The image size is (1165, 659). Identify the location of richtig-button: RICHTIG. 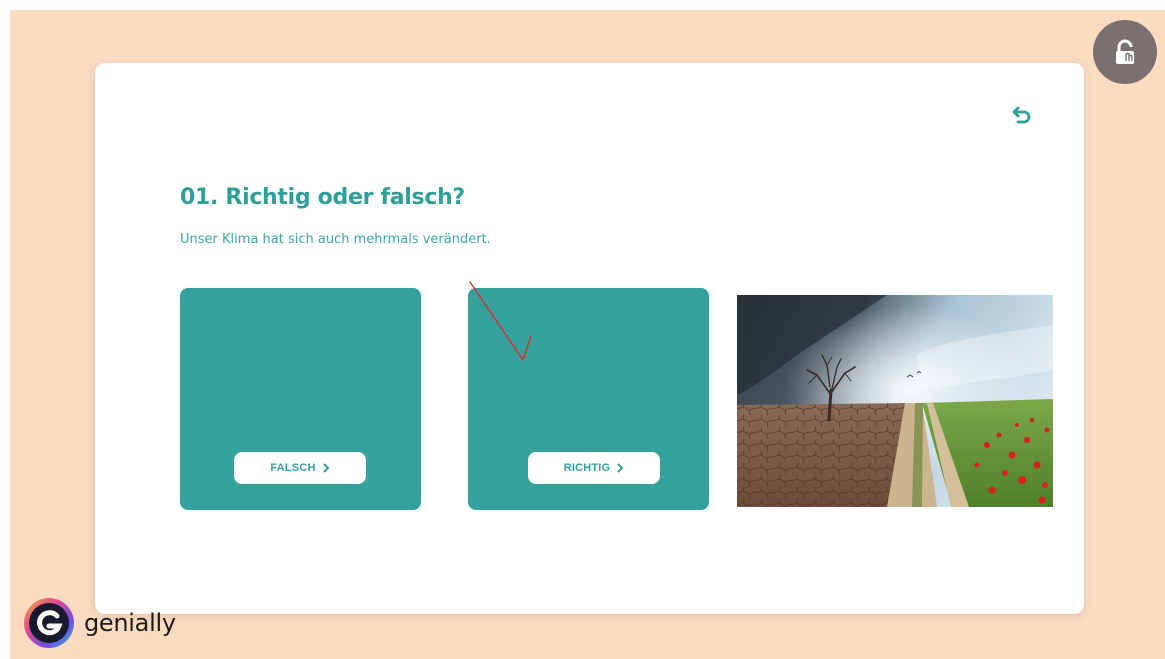
(594, 468).